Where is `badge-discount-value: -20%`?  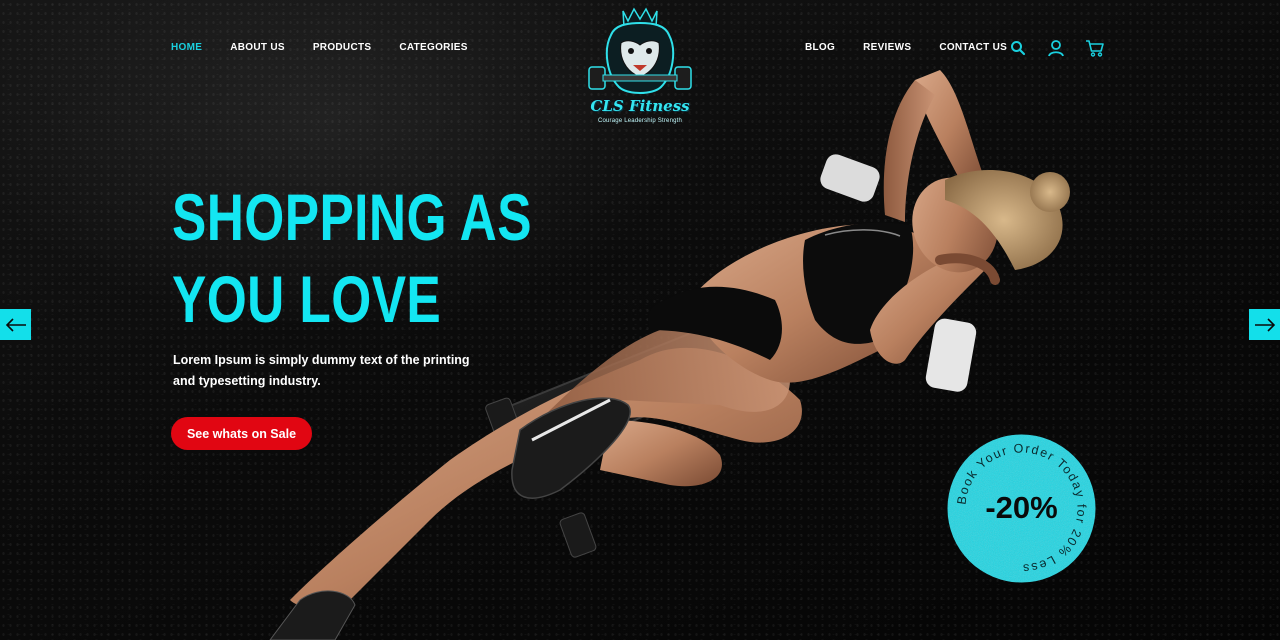 badge-discount-value: -20% is located at coordinates (1021, 507).